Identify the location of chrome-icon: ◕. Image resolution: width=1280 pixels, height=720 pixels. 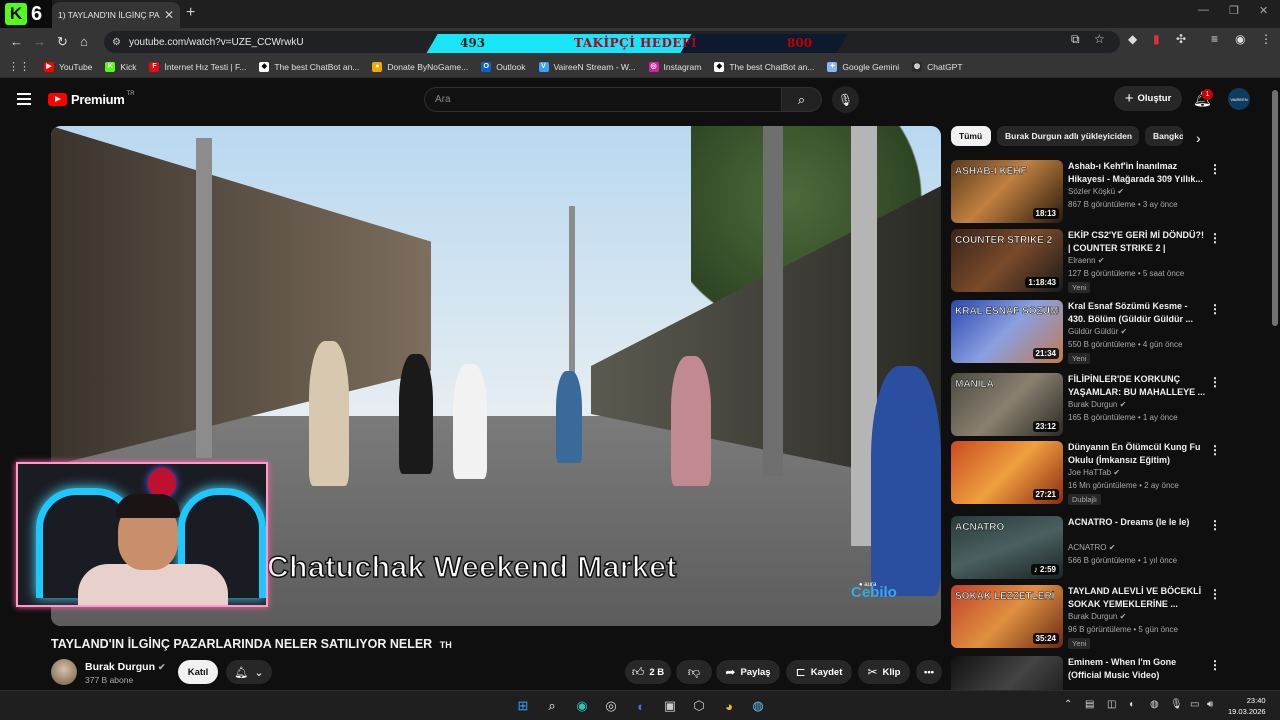
(729, 706).